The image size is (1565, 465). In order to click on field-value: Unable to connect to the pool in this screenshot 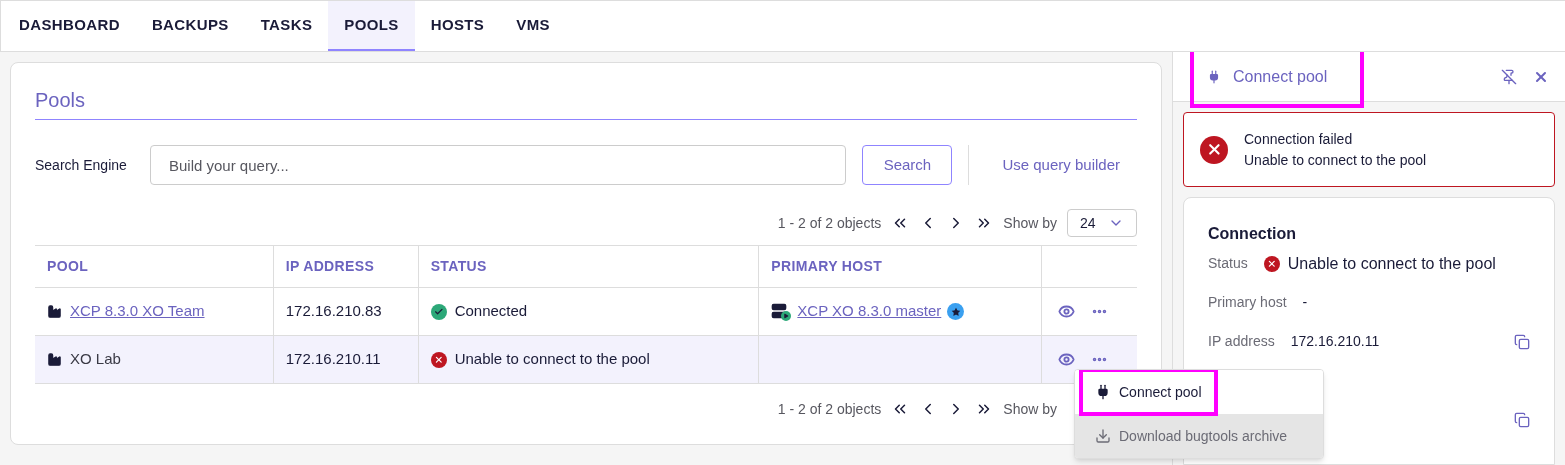, I will do `click(1391, 263)`.